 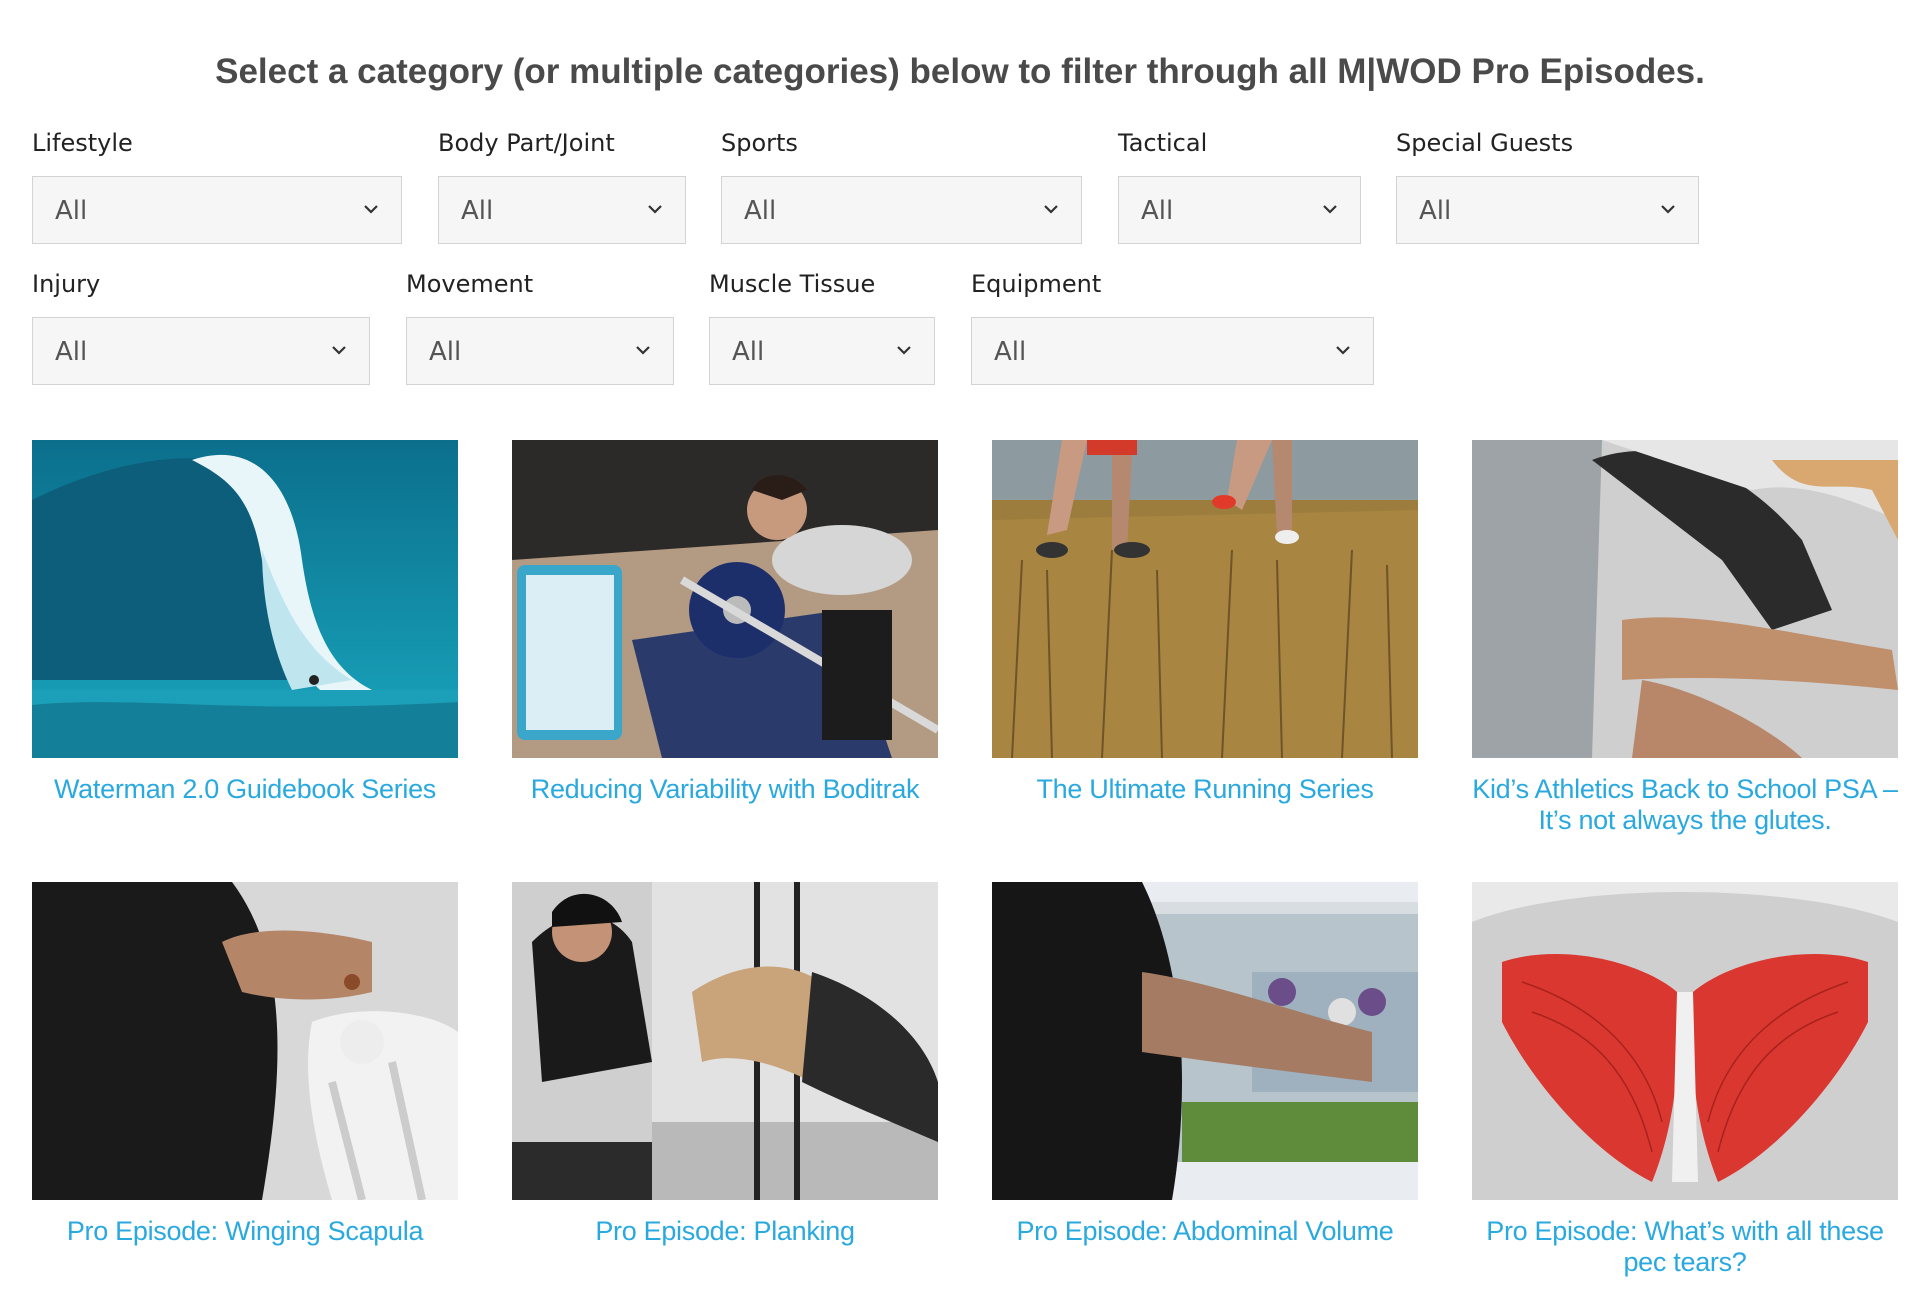 I want to click on filter-label: Movement, so click(x=470, y=284).